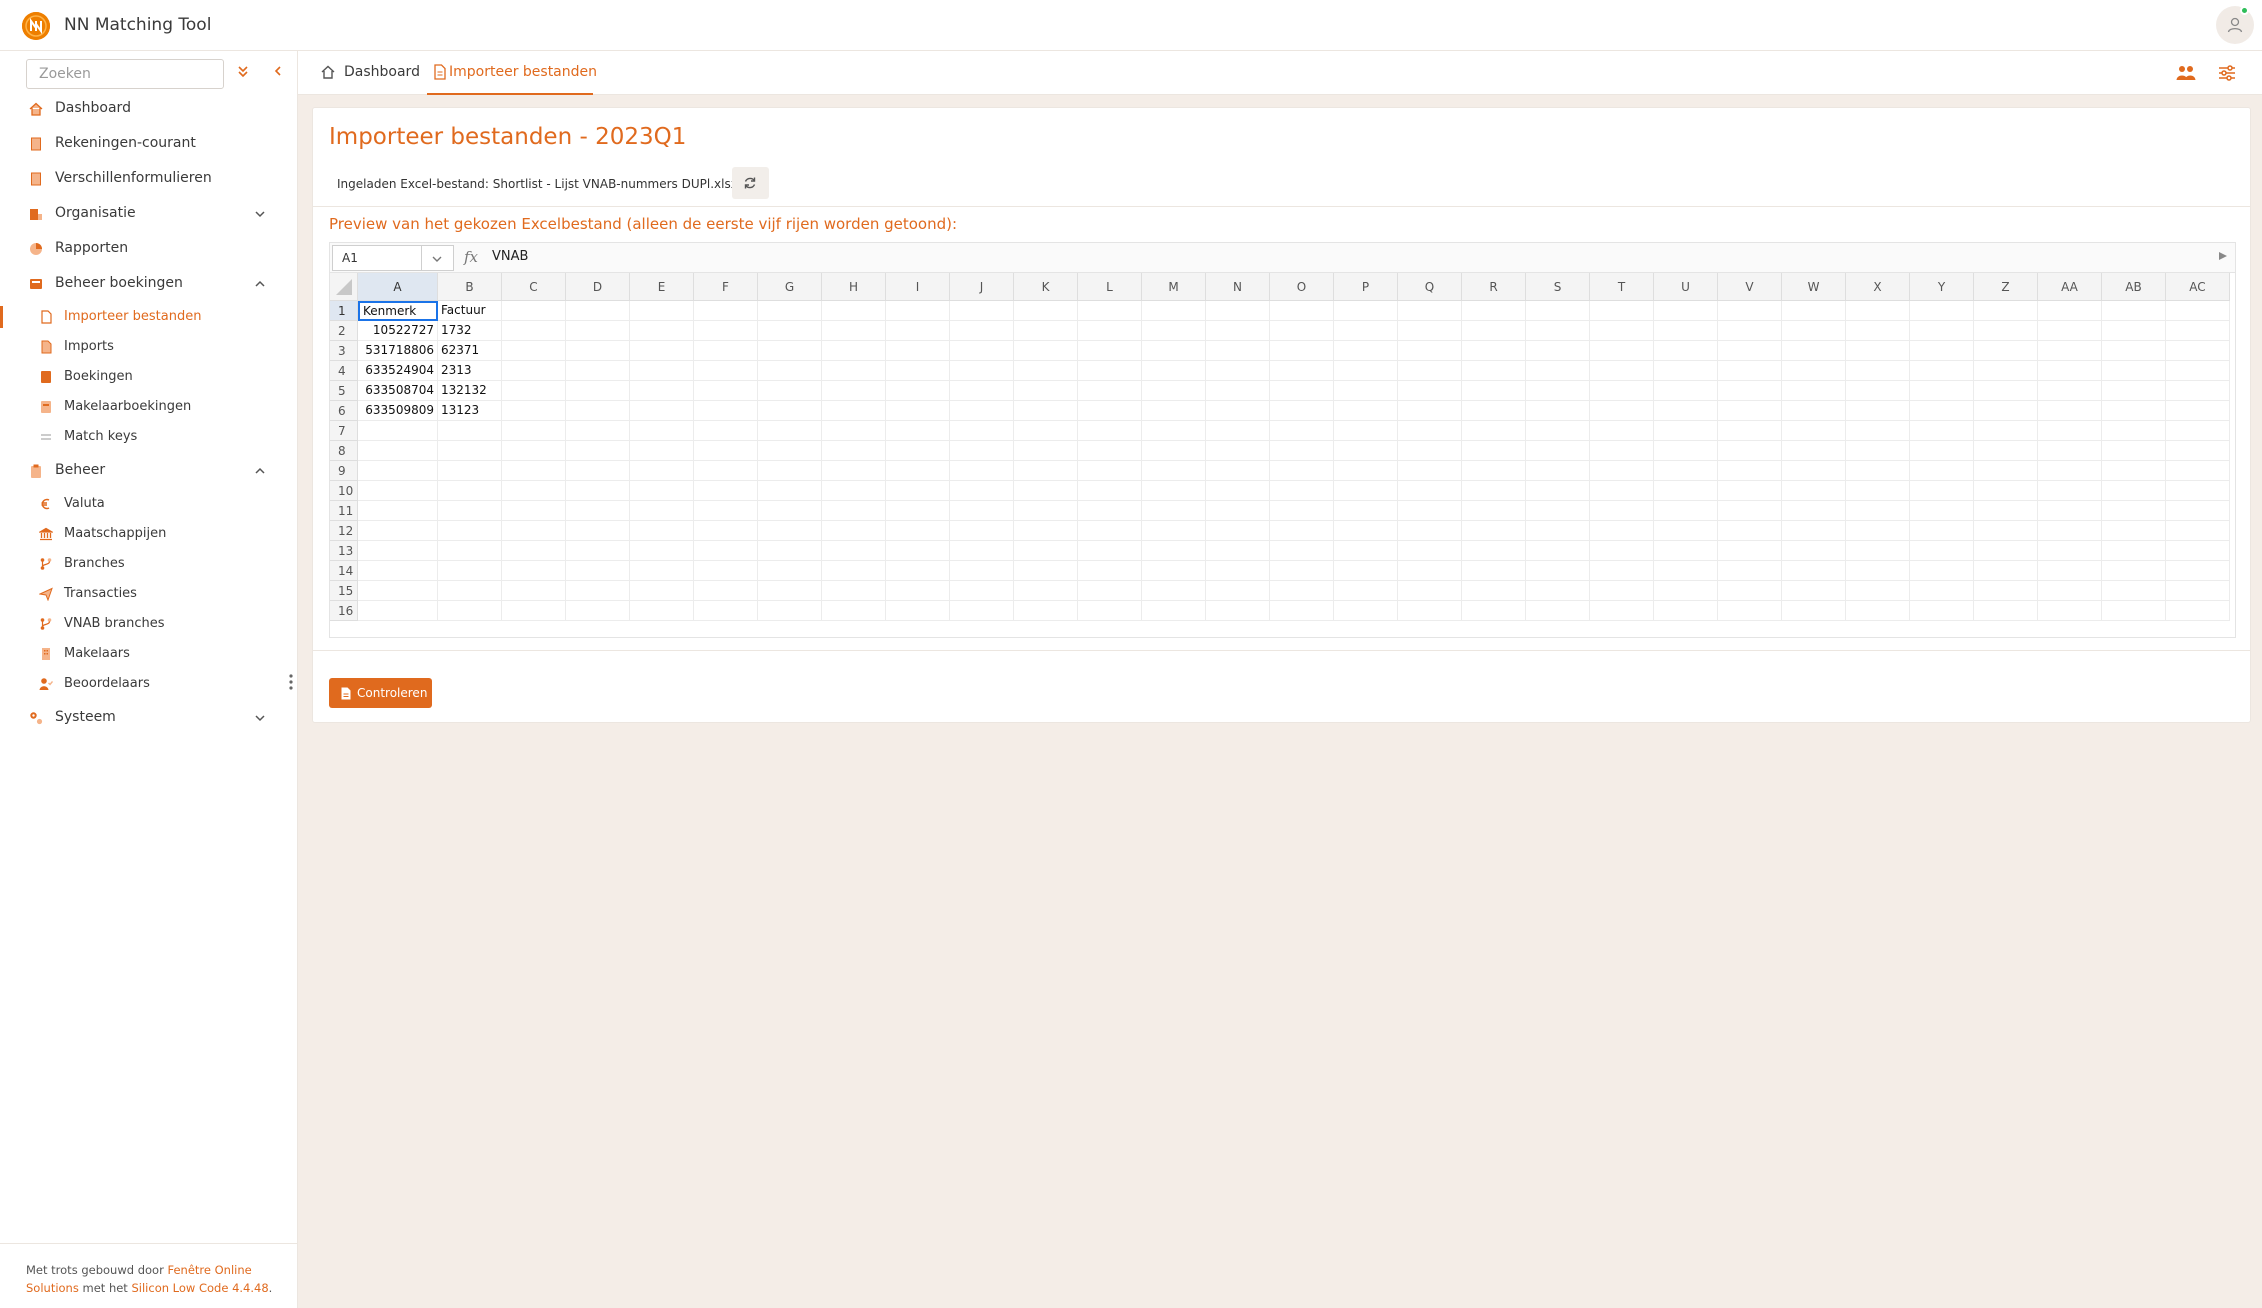 Image resolution: width=2262 pixels, height=1308 pixels. I want to click on chevron-down-icon, so click(437, 259).